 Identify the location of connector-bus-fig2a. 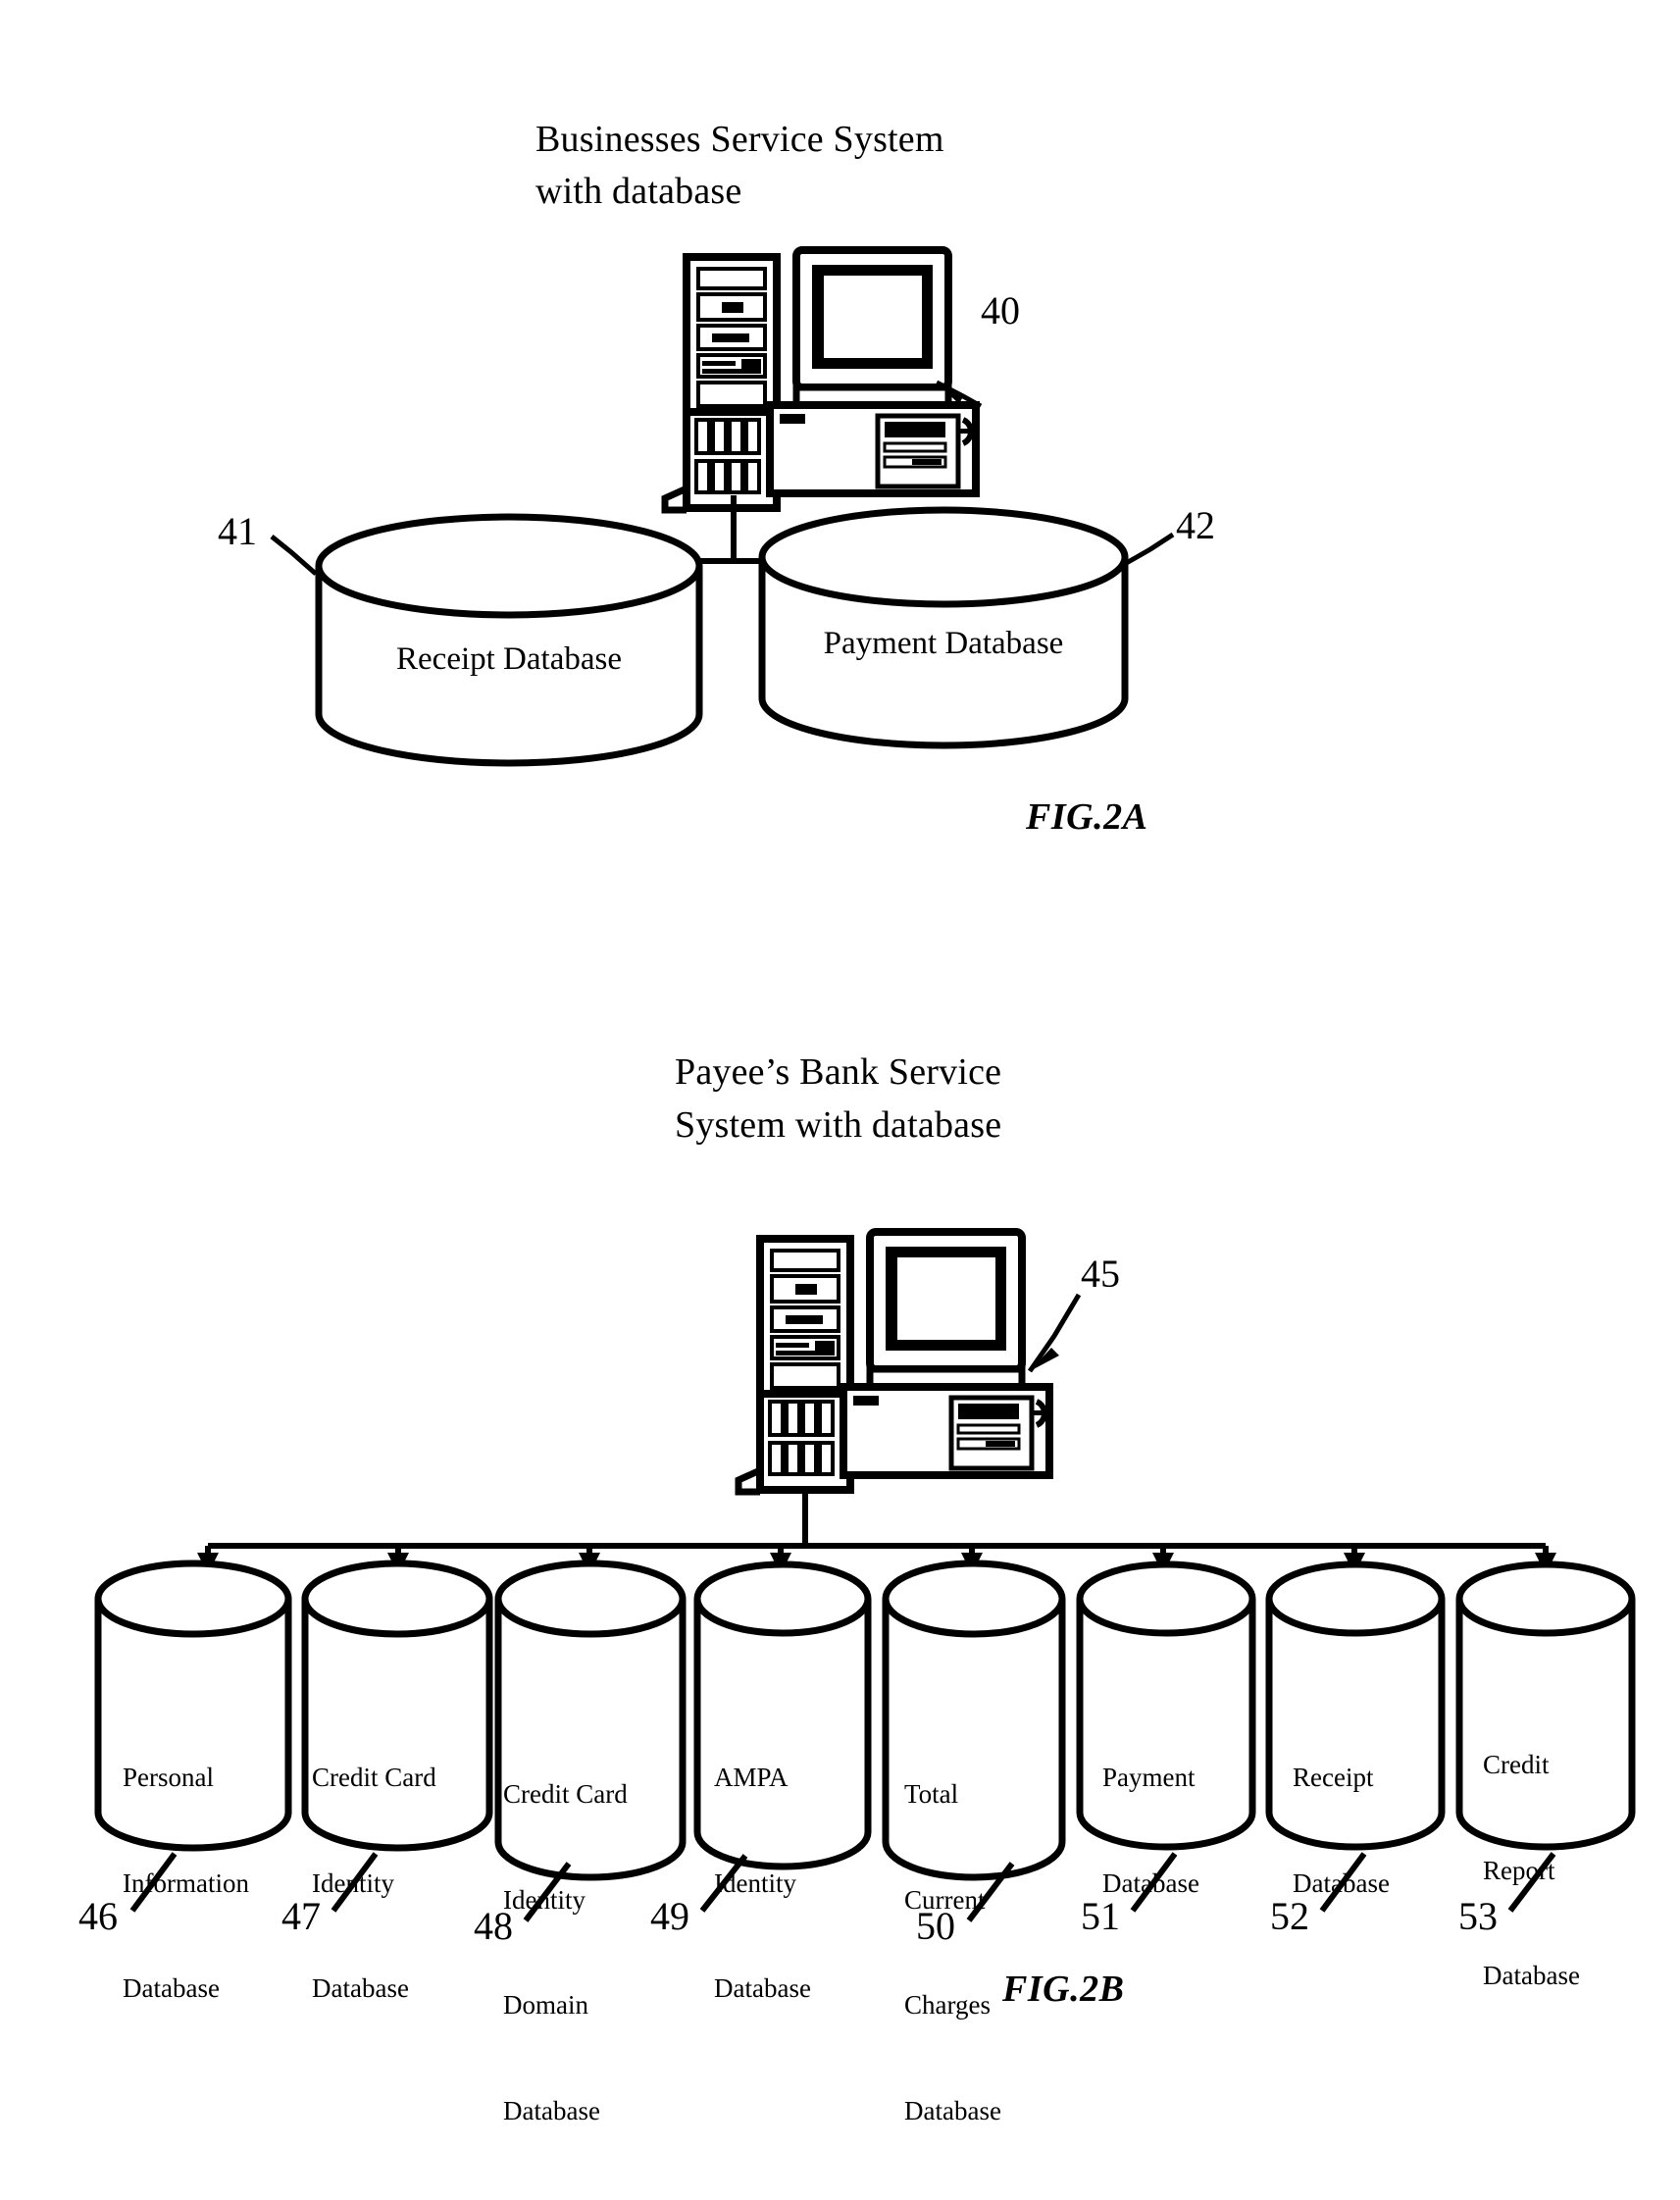
(729, 541).